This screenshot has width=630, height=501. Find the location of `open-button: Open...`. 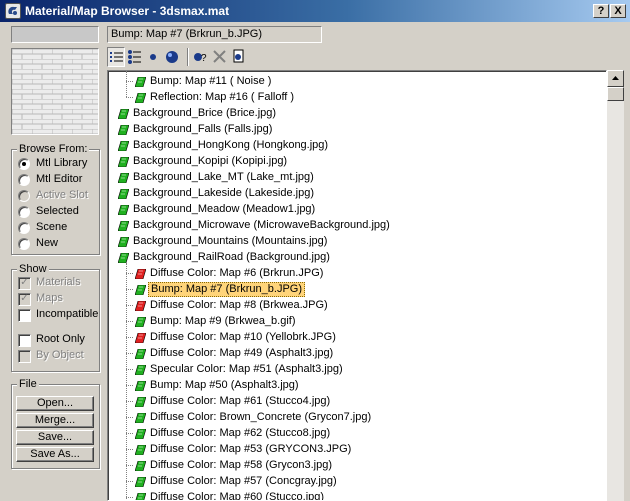

open-button: Open... is located at coordinates (55, 403).